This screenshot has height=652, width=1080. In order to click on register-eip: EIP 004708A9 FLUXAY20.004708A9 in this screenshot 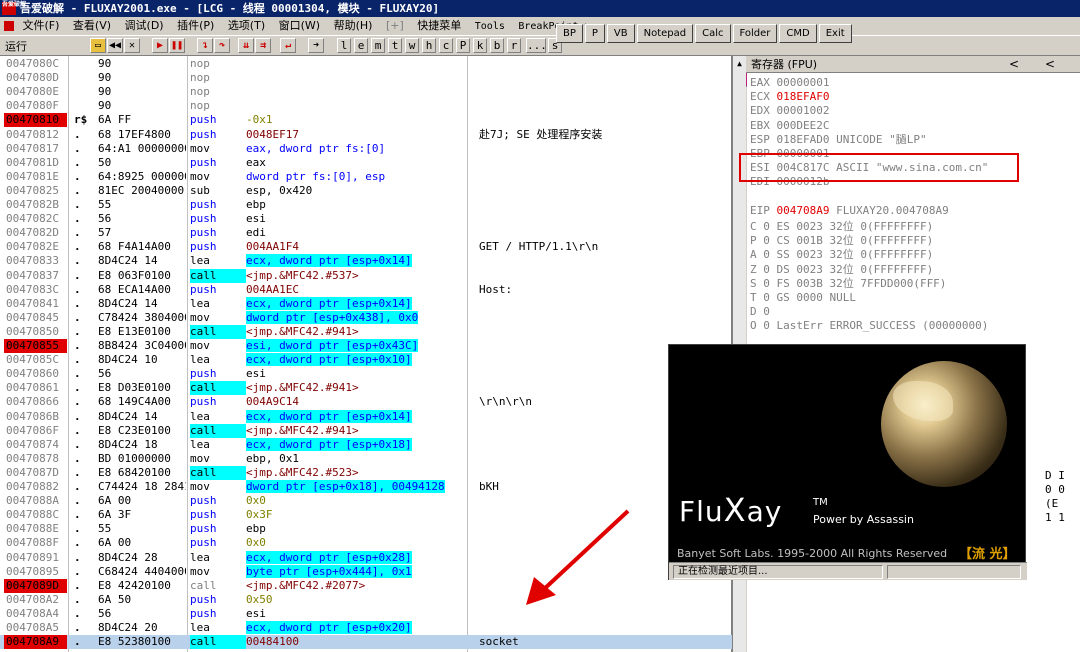, I will do `click(849, 211)`.